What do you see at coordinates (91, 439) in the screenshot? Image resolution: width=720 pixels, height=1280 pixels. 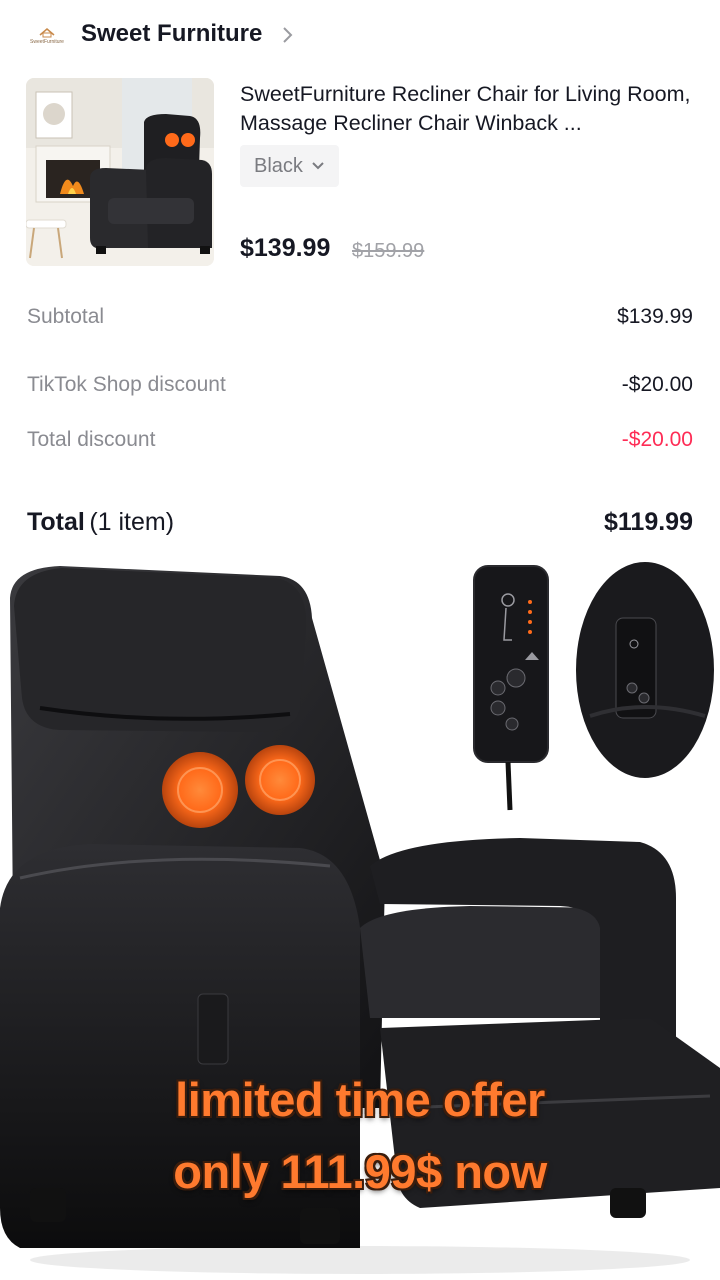 I see `total-discount-label: Total discount` at bounding box center [91, 439].